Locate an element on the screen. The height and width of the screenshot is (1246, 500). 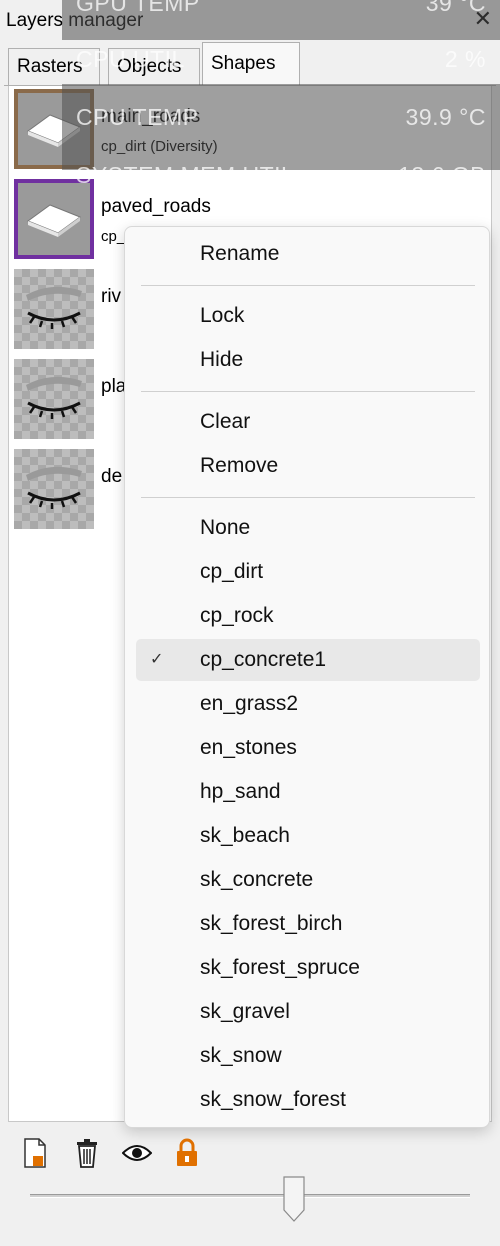
menu-item-material-cp-concrete1: ✓ cp_concrete1 is located at coordinates (308, 660).